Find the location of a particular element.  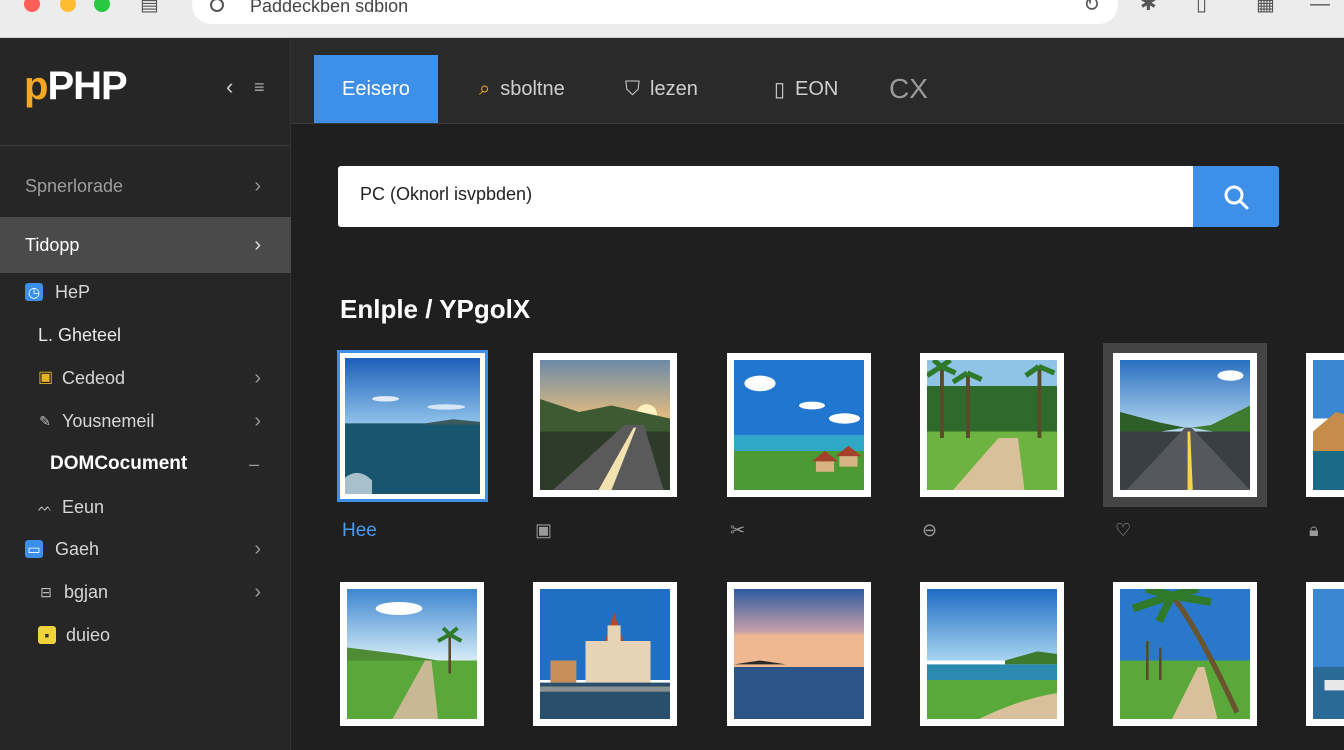

palm-path-image is located at coordinates (992, 425).